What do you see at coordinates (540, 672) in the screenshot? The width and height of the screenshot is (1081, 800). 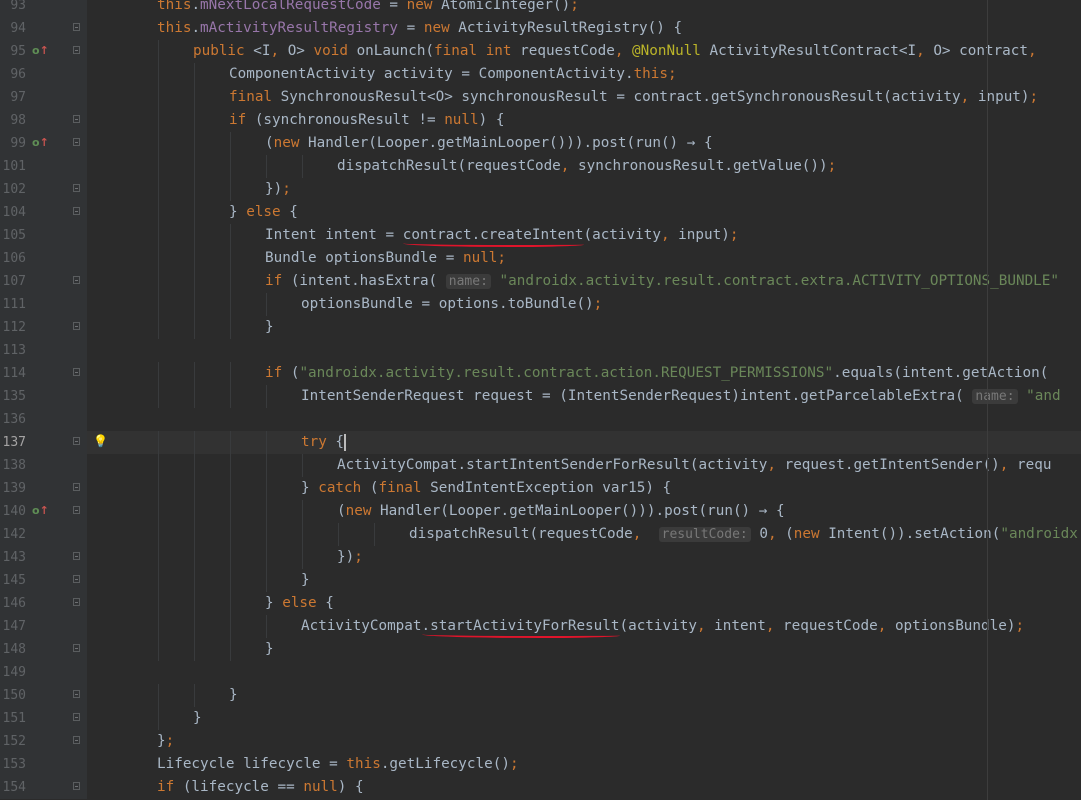 I see `code-line: 149` at bounding box center [540, 672].